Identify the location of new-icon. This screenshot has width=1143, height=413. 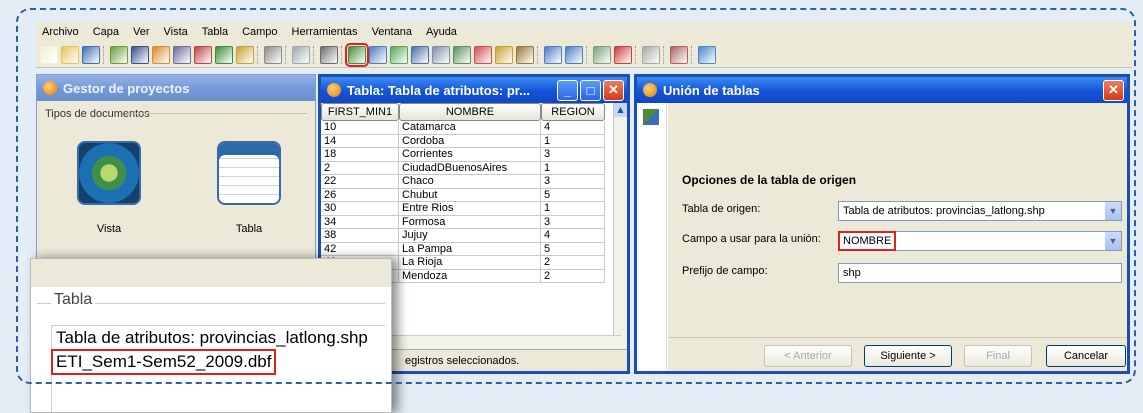
(49, 54).